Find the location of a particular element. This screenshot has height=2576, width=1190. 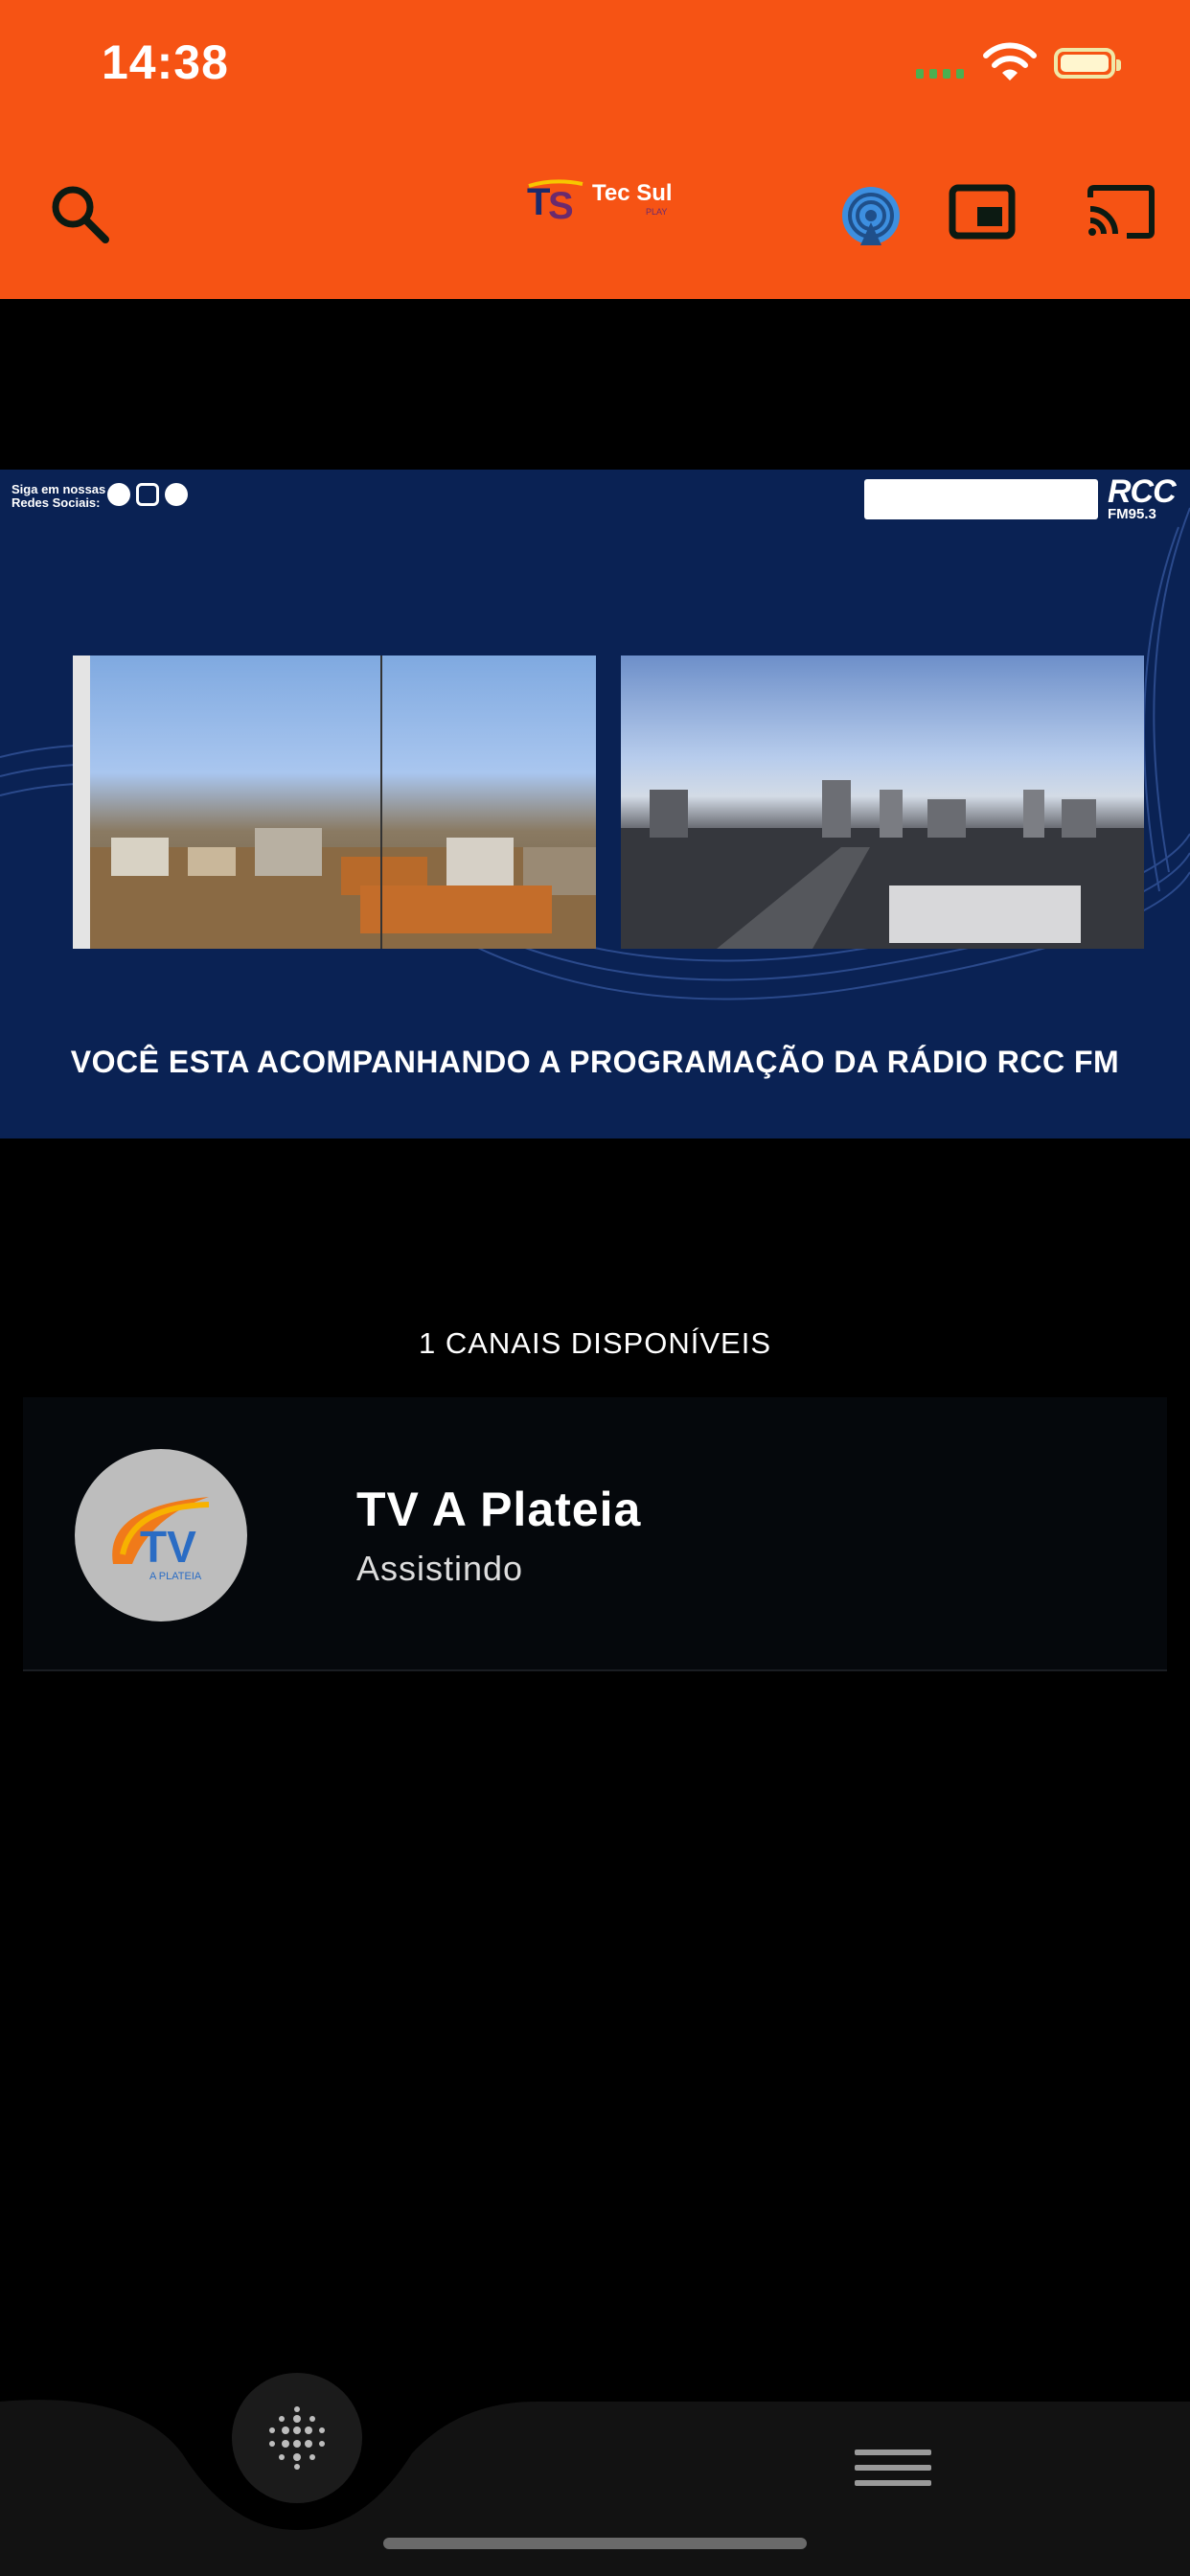

picture-in-picture-icon is located at coordinates (983, 212).